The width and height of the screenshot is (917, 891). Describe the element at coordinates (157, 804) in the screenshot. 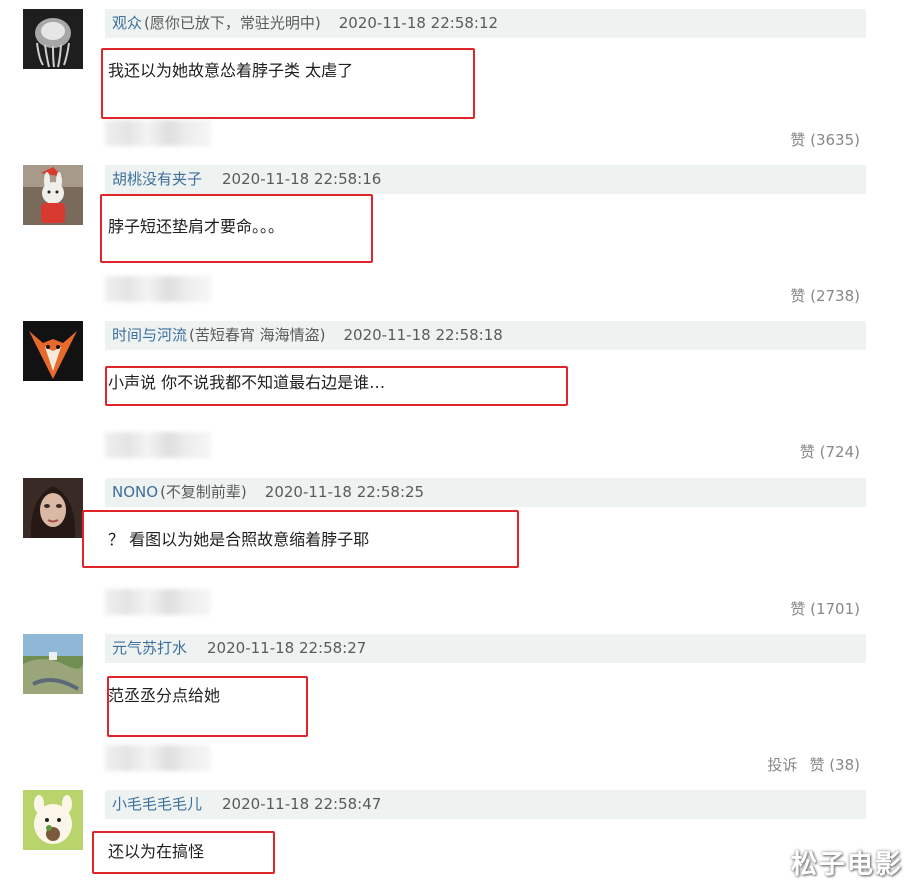

I see `comment-username: 小毛毛毛毛儿` at that location.